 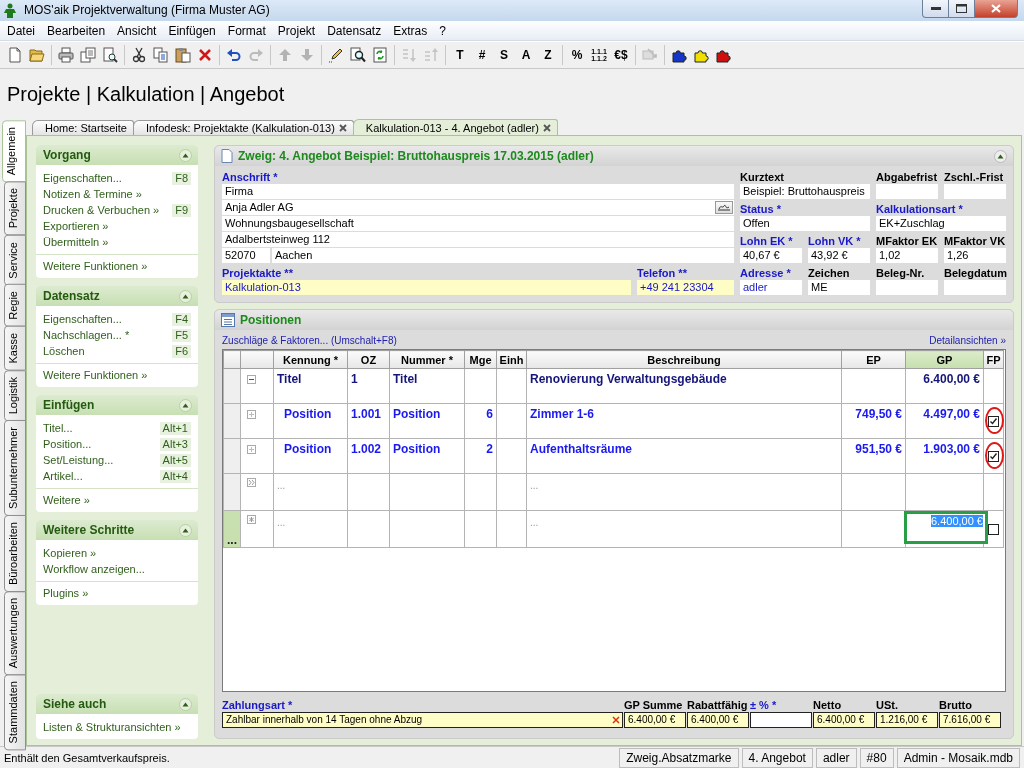 What do you see at coordinates (975, 255) in the screenshot?
I see `input-field: 1,26` at bounding box center [975, 255].